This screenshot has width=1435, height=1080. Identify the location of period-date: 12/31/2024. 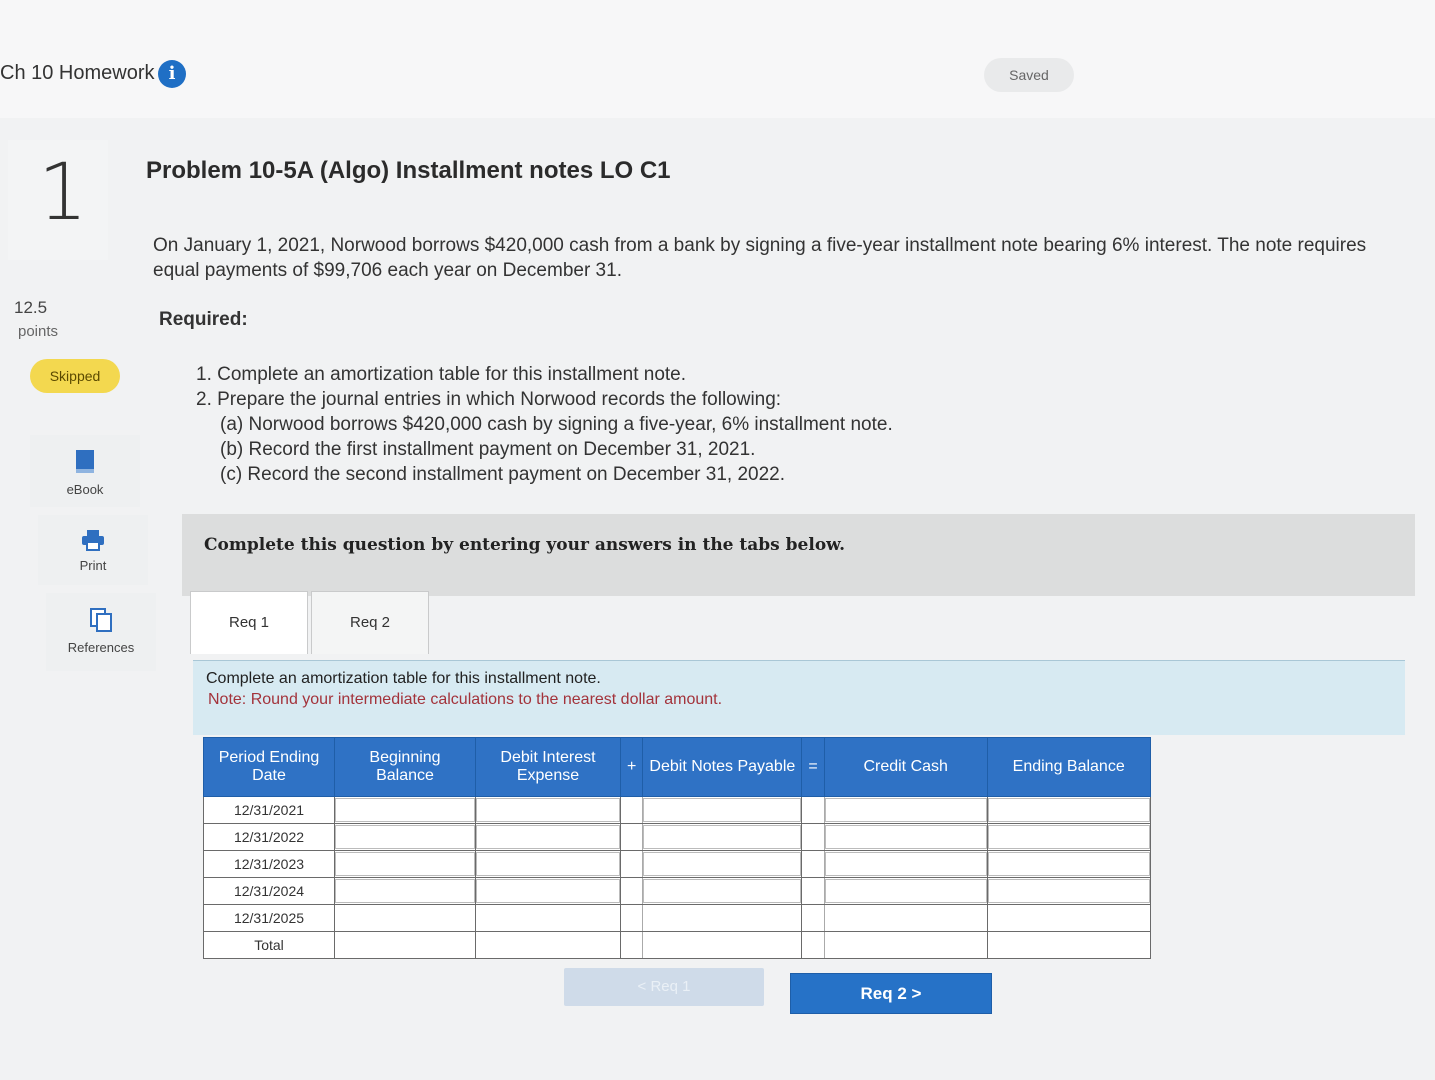
(269, 891).